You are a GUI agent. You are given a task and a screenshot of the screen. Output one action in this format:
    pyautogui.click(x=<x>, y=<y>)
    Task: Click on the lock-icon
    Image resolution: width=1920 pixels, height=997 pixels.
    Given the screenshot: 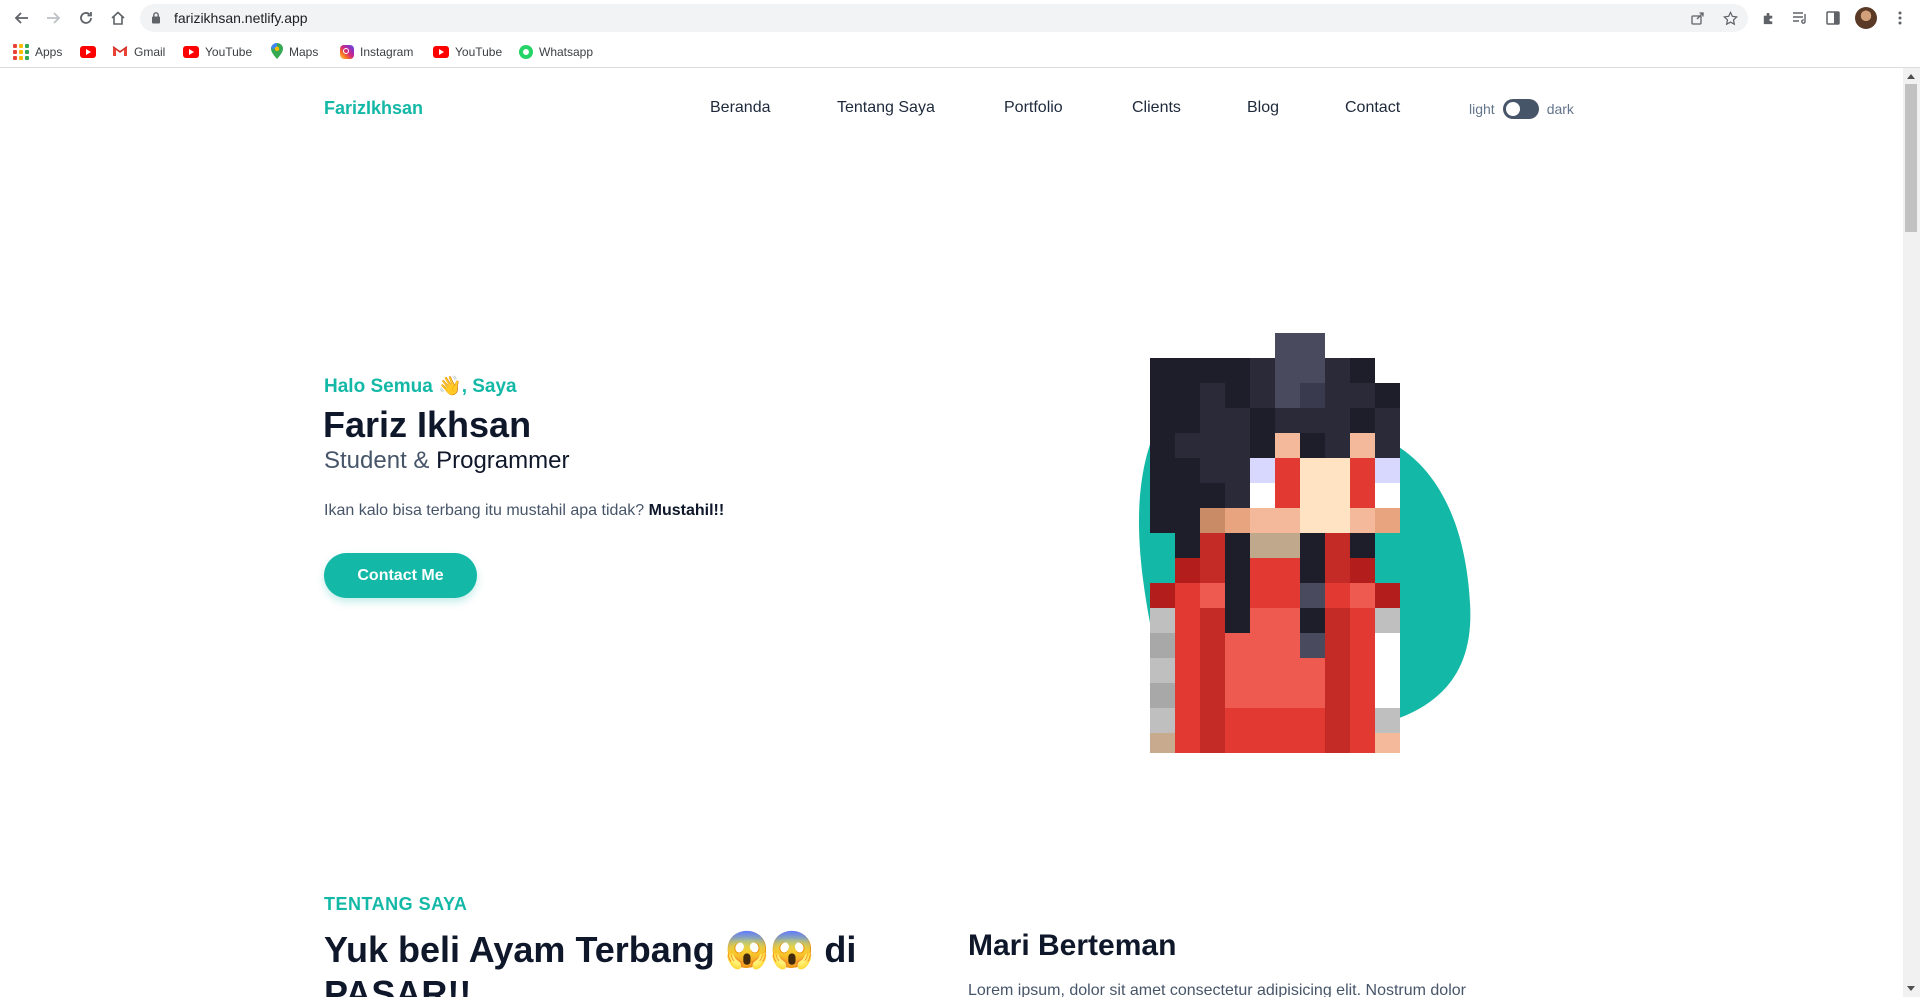 What is the action you would take?
    pyautogui.click(x=156, y=20)
    